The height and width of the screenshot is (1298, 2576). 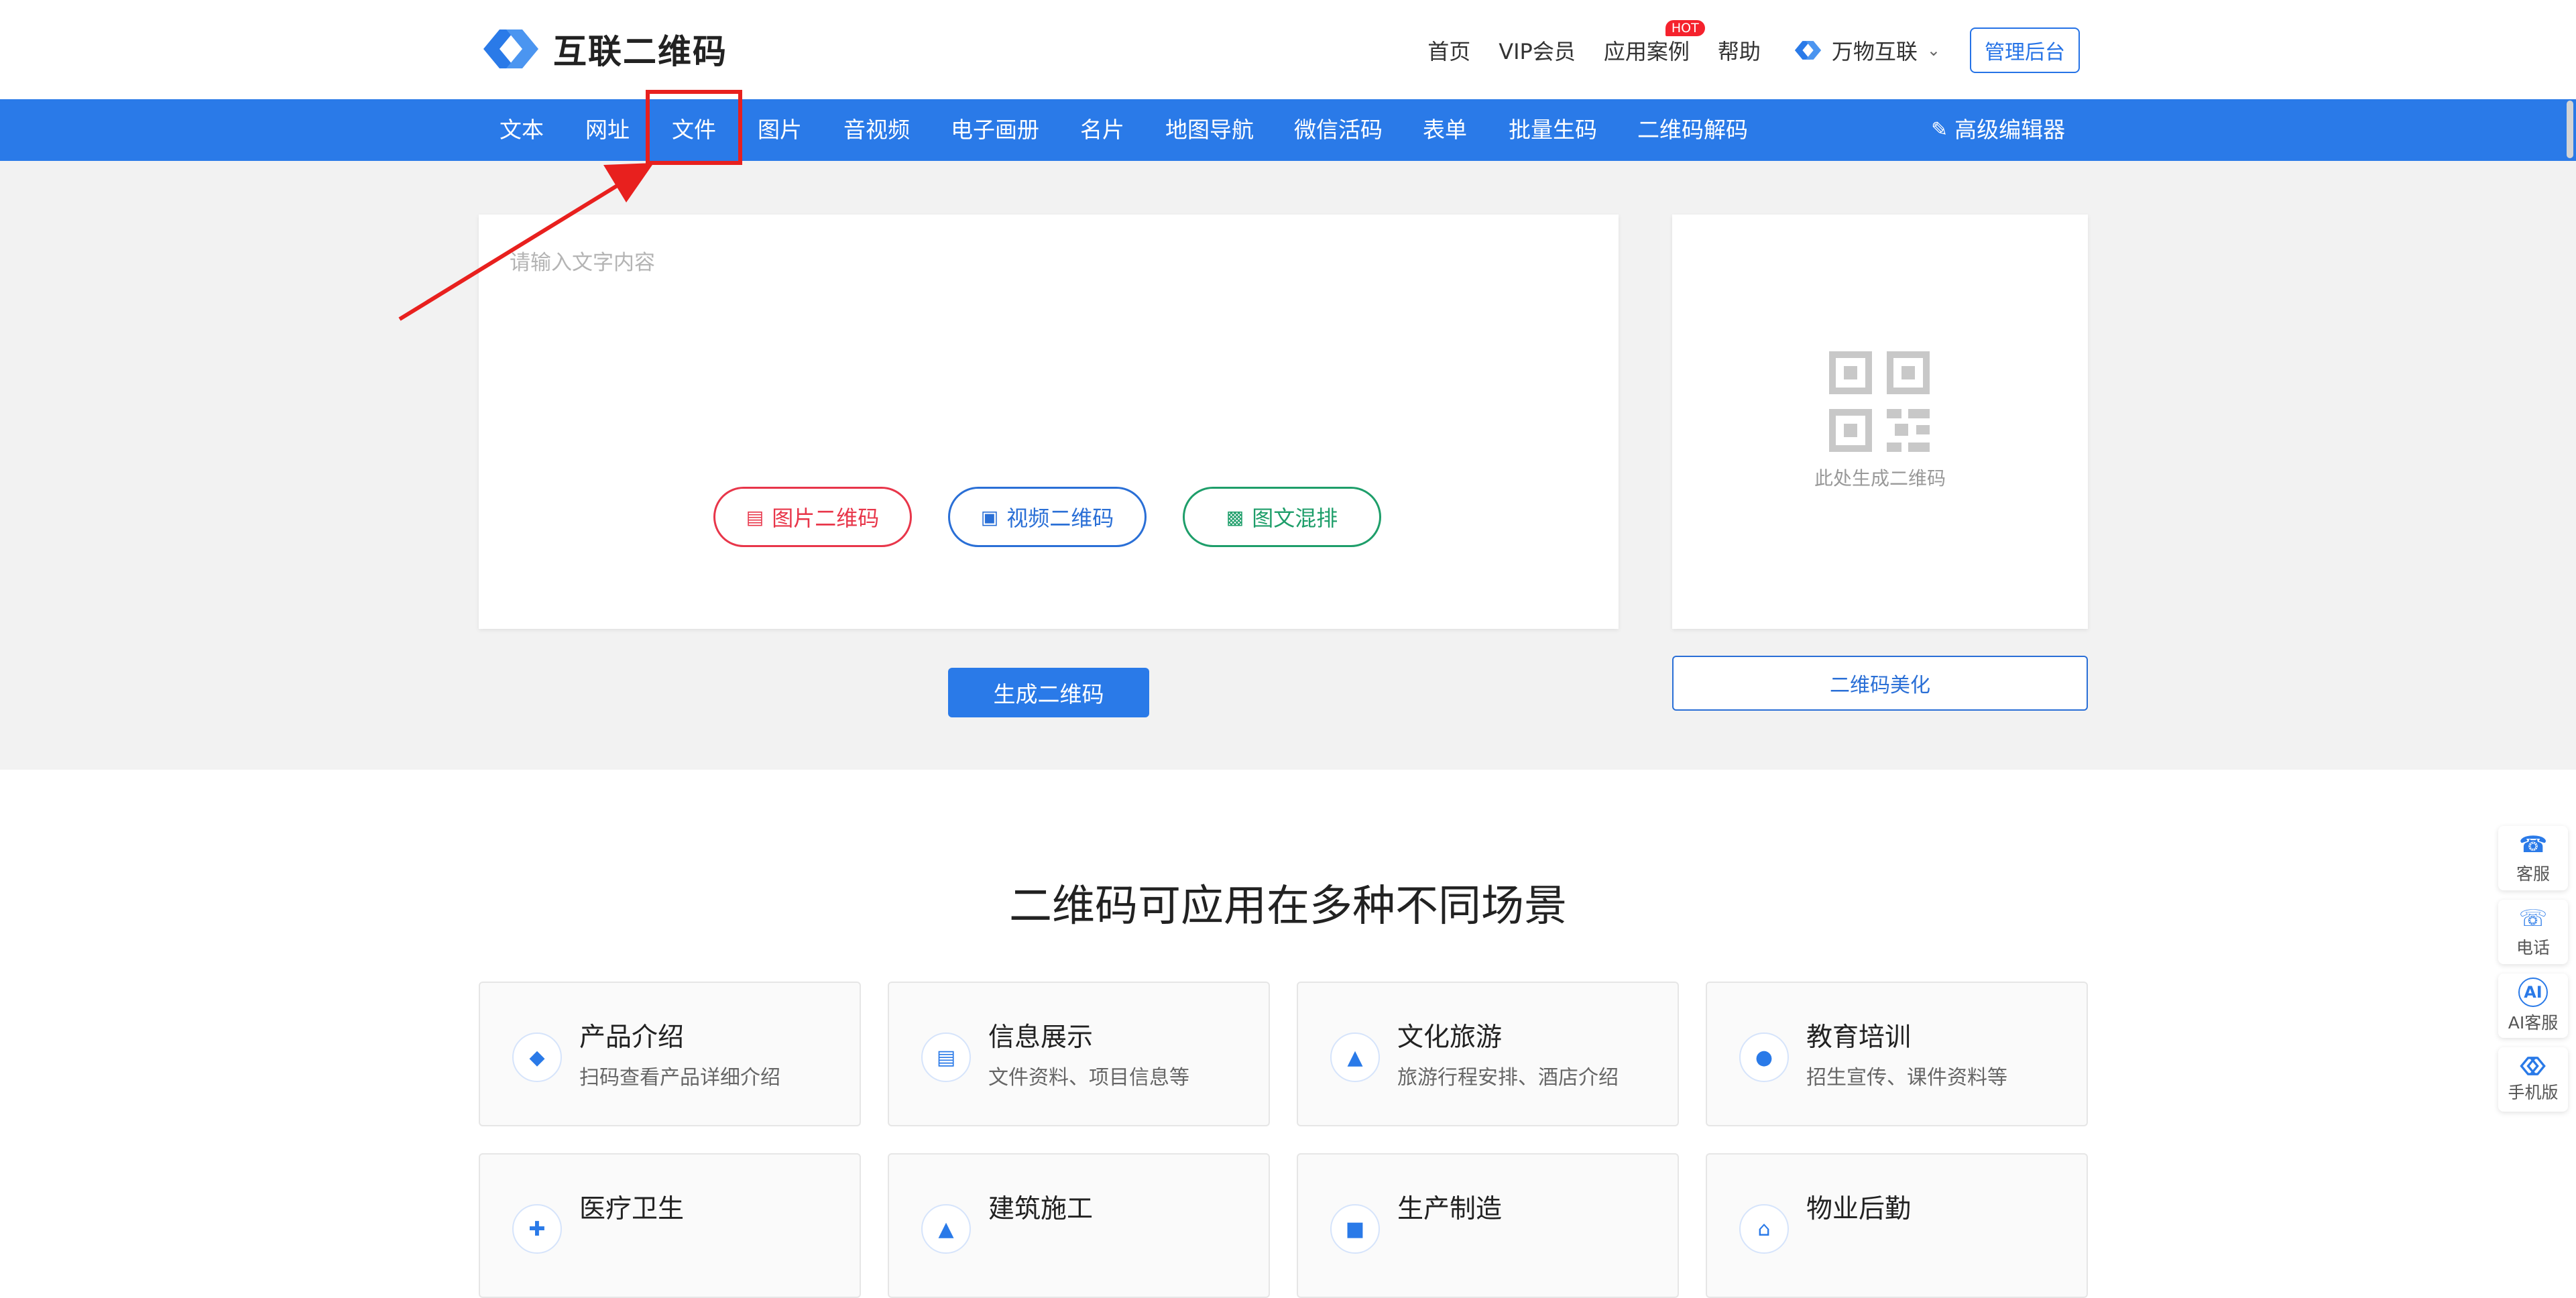 What do you see at coordinates (2533, 1066) in the screenshot?
I see `mobile-logo-icon` at bounding box center [2533, 1066].